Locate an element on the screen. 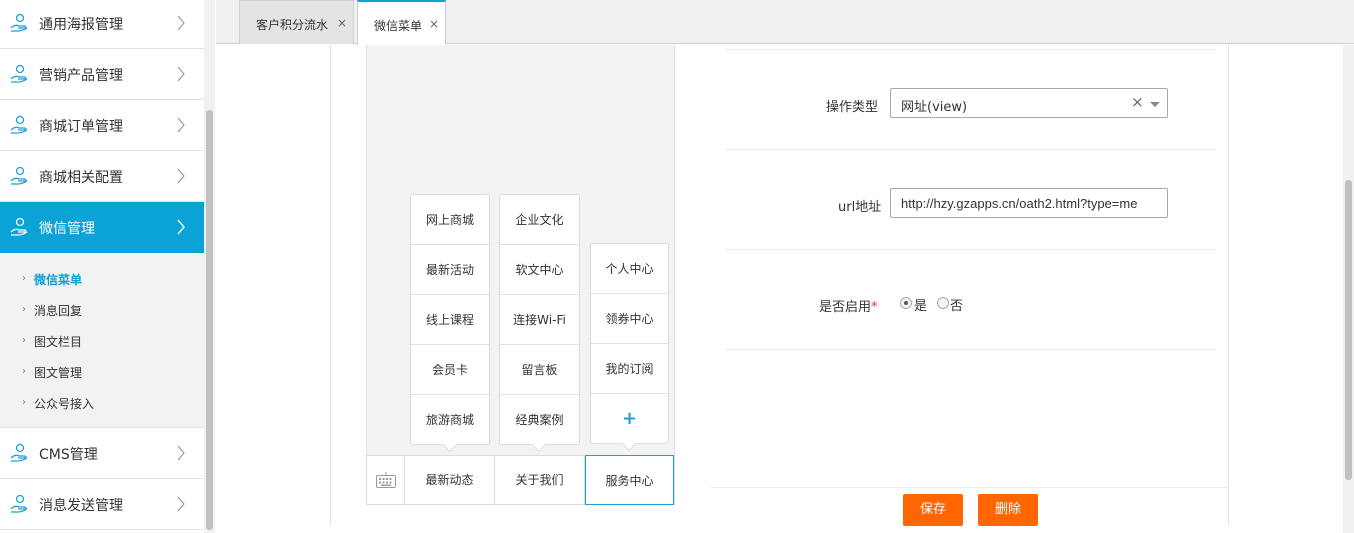  sidebar-item-label: 营销产品管理 is located at coordinates (81, 76).